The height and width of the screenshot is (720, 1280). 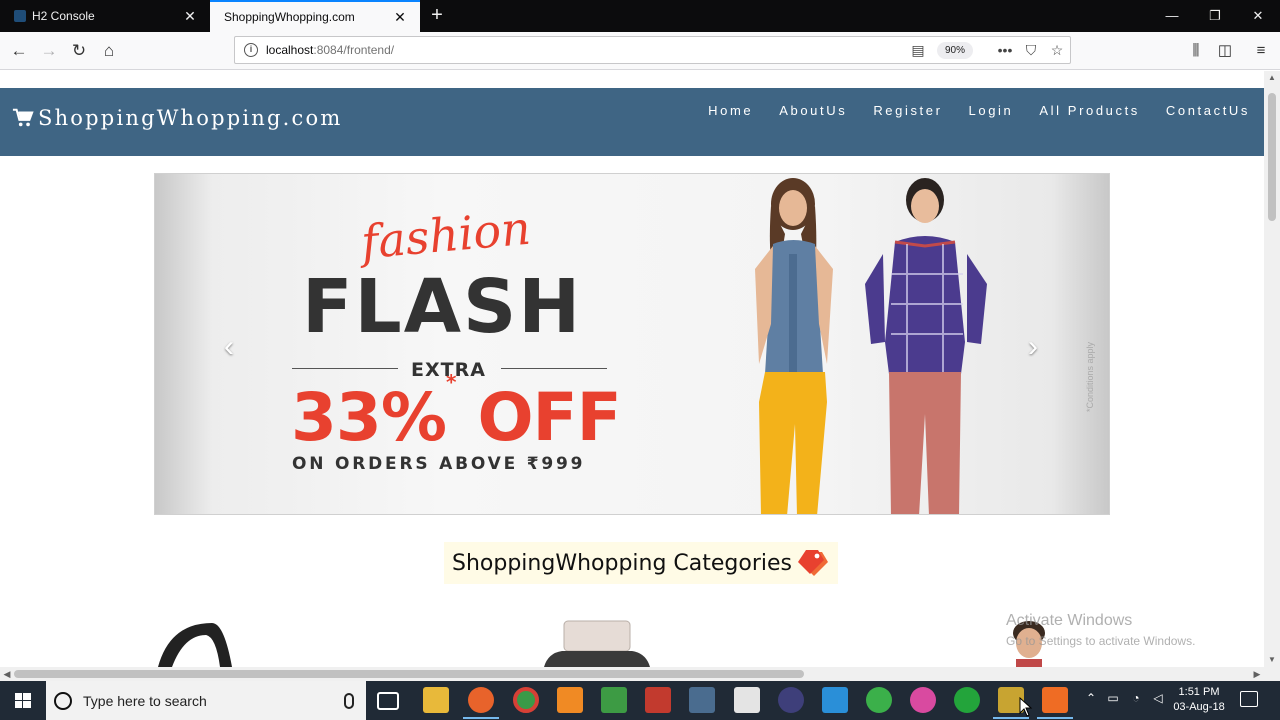 I want to click on h2-favicon-icon, so click(x=20, y=16).